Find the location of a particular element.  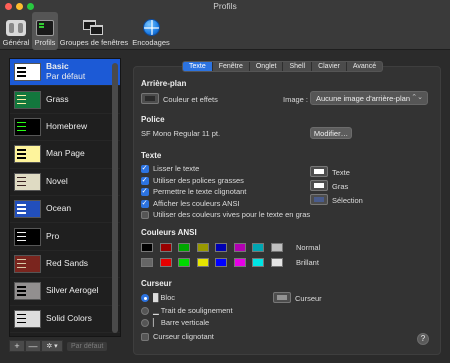

text-option-label: Permettre le texte clignotant is located at coordinates (200, 191).